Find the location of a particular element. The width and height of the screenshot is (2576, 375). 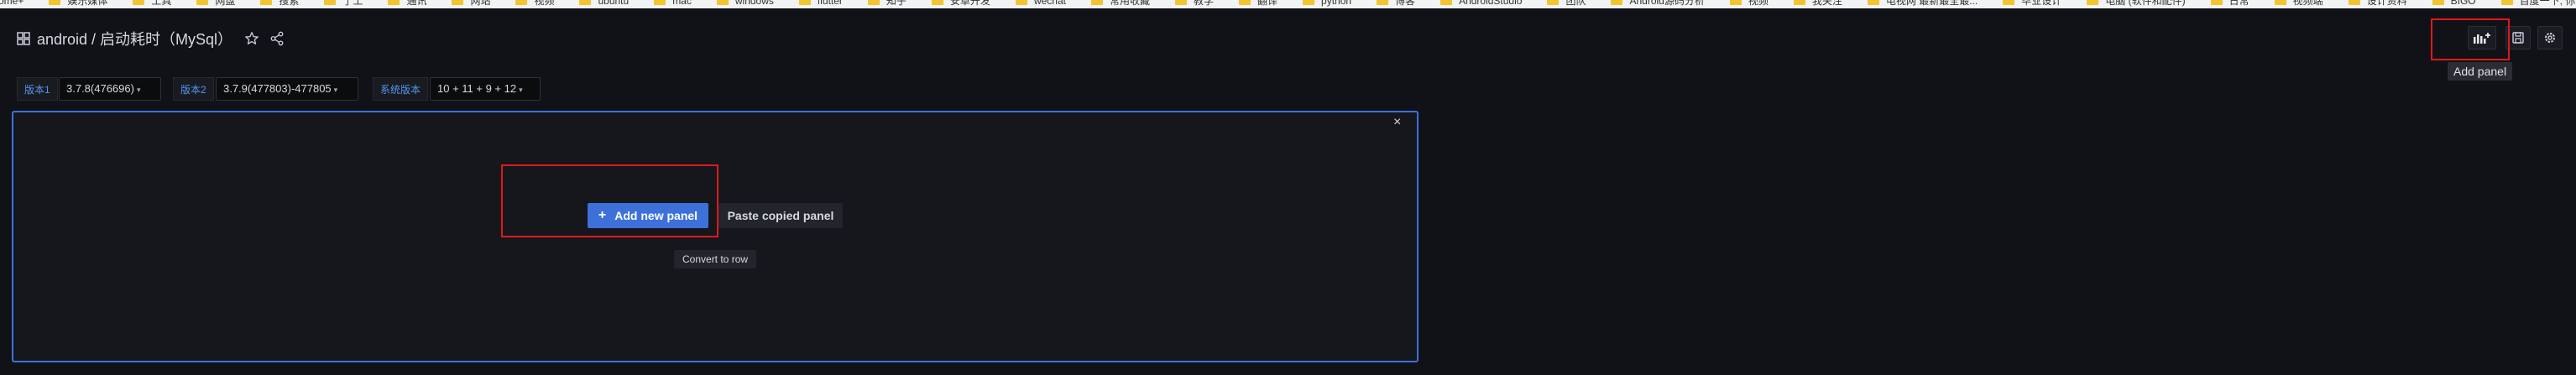

apps-grid-icon is located at coordinates (23, 38).